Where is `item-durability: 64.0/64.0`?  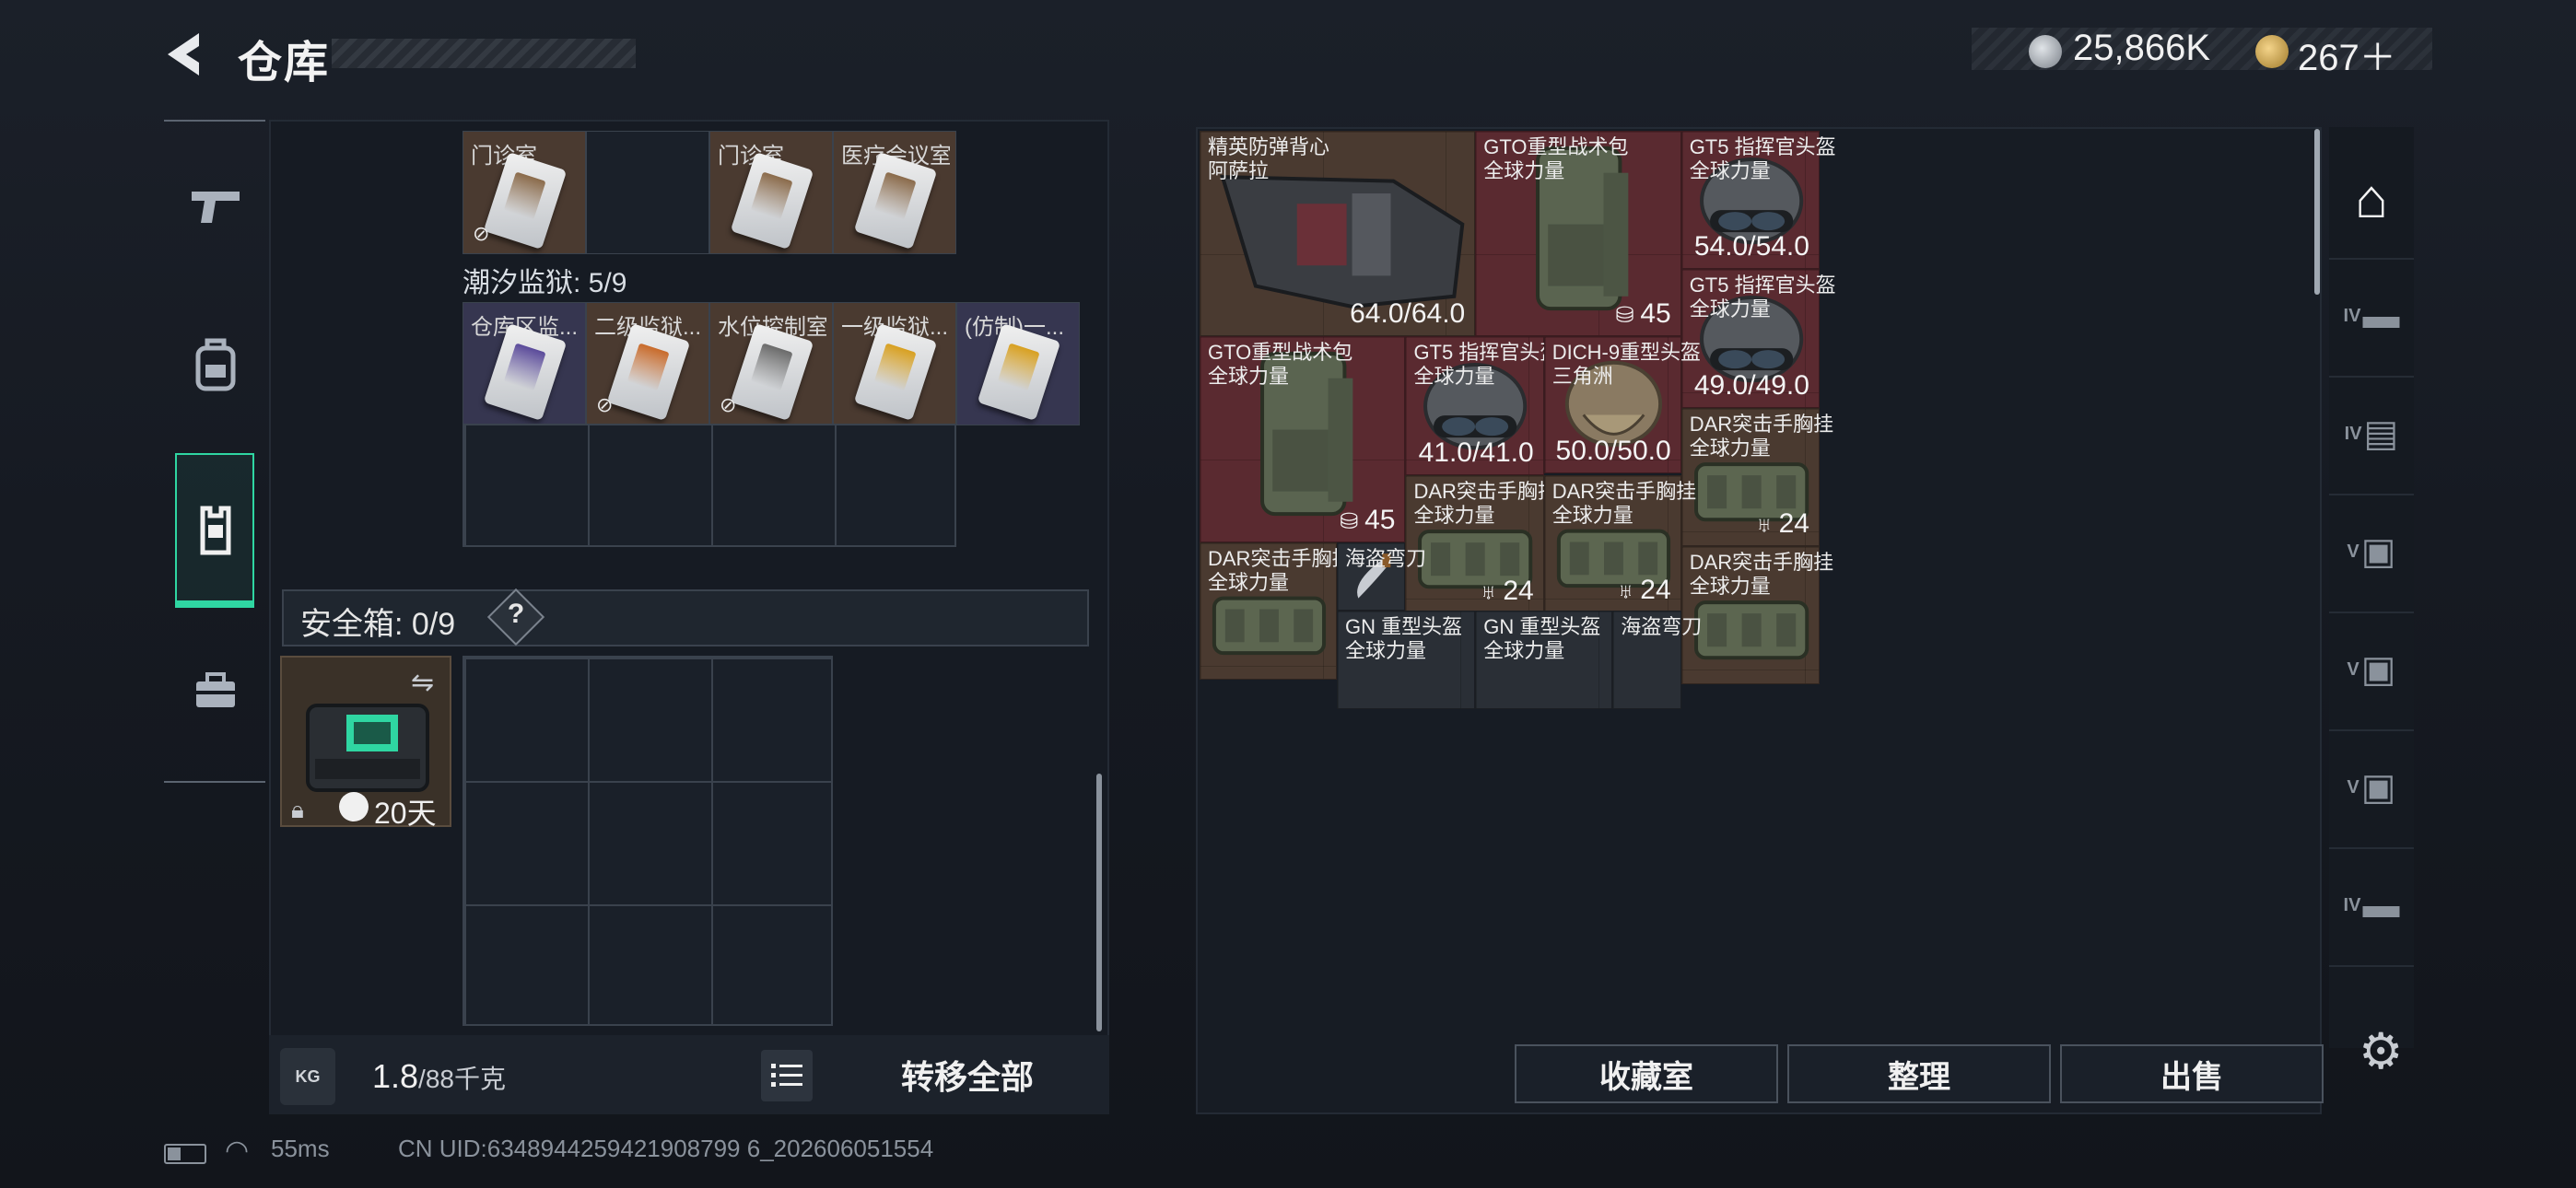
item-durability: 64.0/64.0 is located at coordinates (1408, 314).